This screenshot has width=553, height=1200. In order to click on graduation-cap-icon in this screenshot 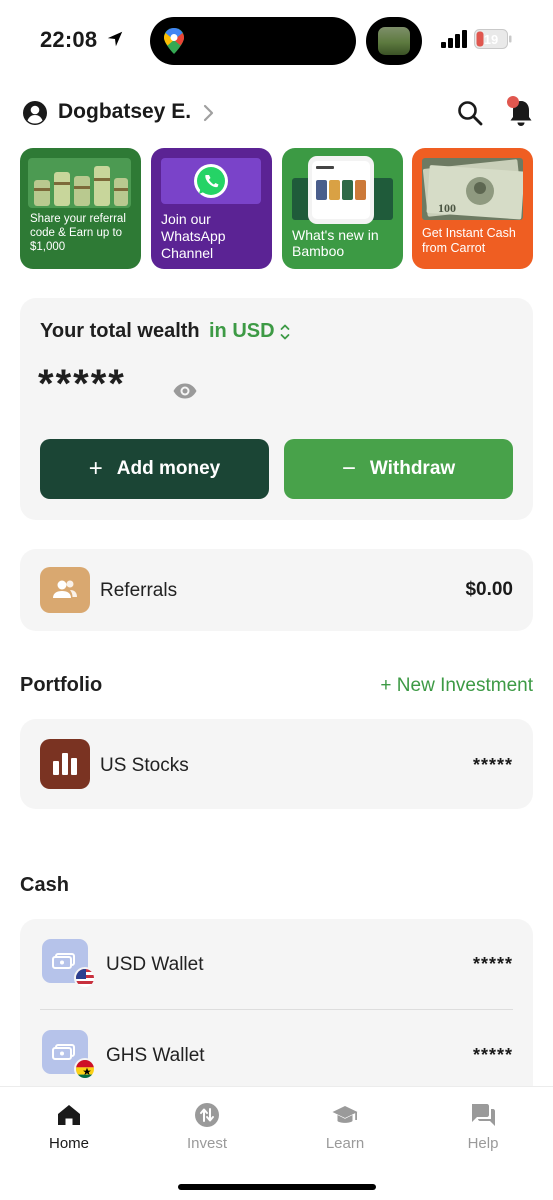, I will do `click(345, 1114)`.